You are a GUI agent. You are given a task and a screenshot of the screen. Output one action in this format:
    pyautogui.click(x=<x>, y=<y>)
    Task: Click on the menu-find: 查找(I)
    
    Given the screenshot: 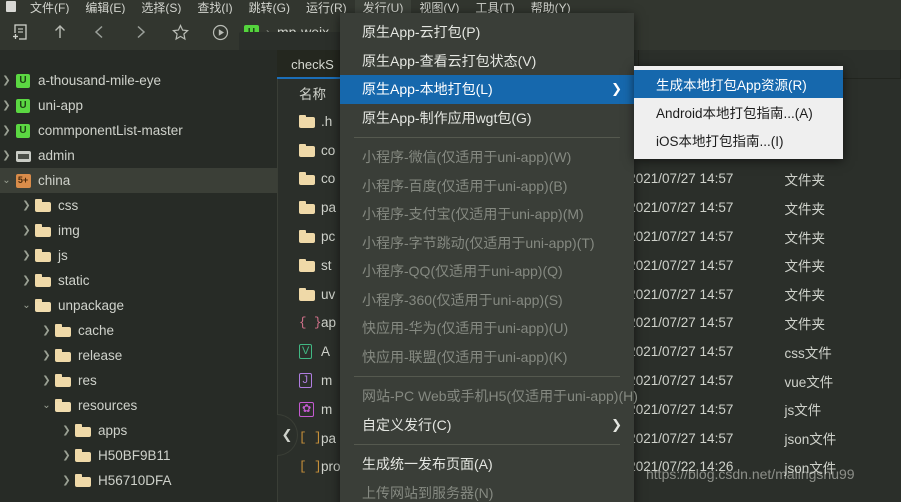 What is the action you would take?
    pyautogui.click(x=214, y=7)
    